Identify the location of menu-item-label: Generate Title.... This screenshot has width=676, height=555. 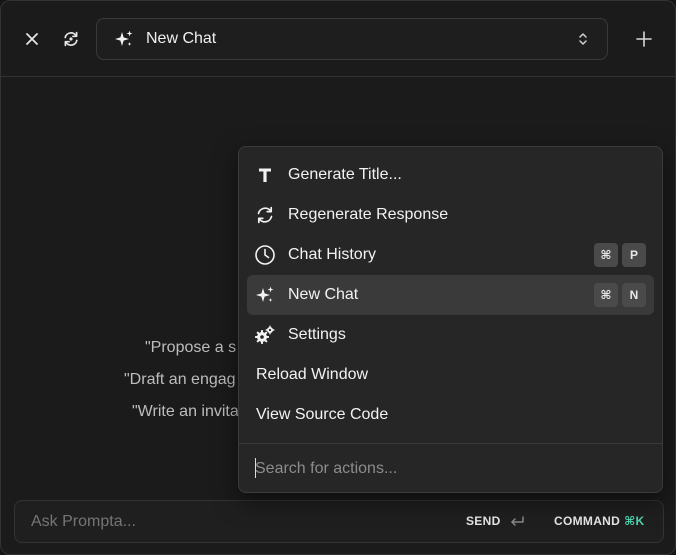
(345, 174).